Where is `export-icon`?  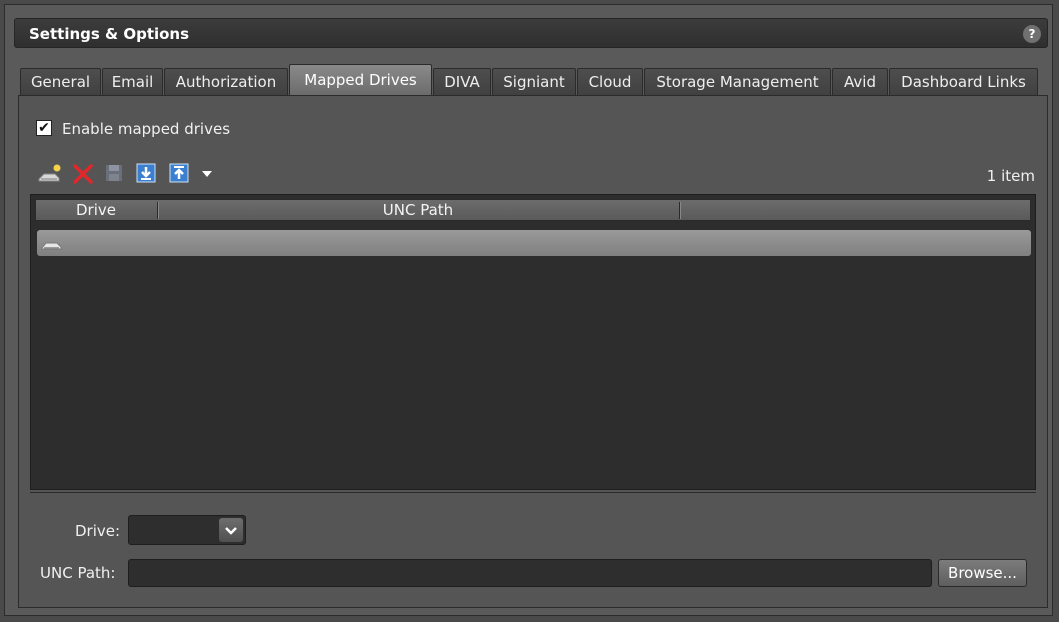 export-icon is located at coordinates (180, 174).